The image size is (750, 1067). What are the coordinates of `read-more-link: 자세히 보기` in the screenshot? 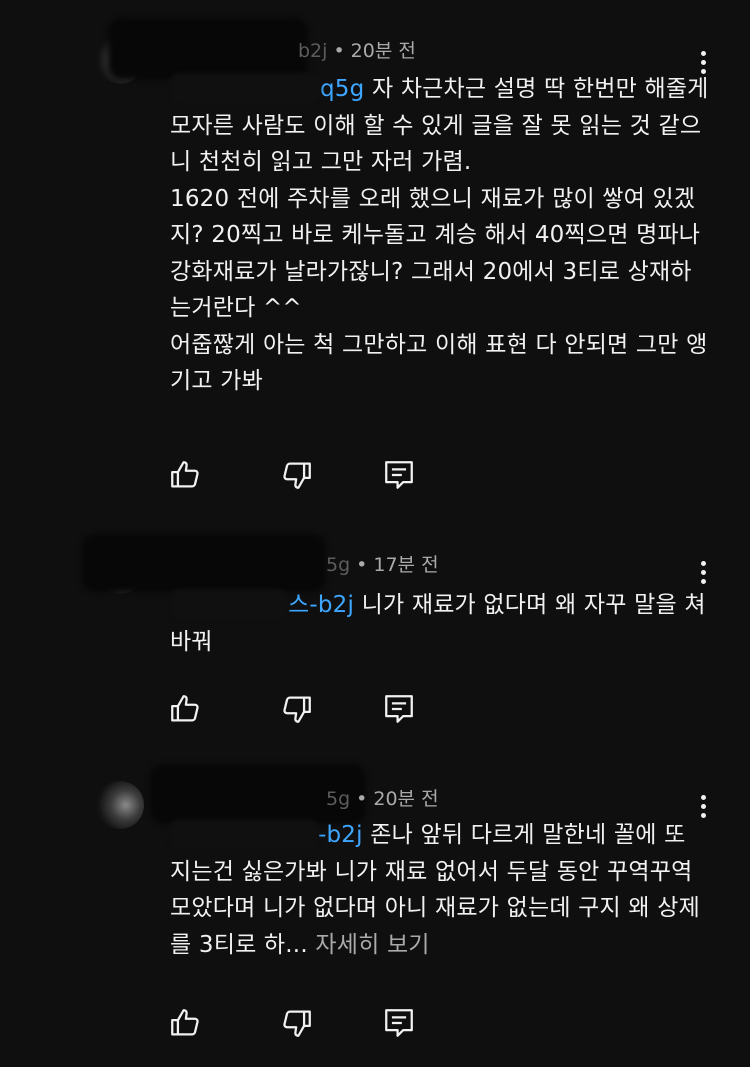 It's located at (372, 945).